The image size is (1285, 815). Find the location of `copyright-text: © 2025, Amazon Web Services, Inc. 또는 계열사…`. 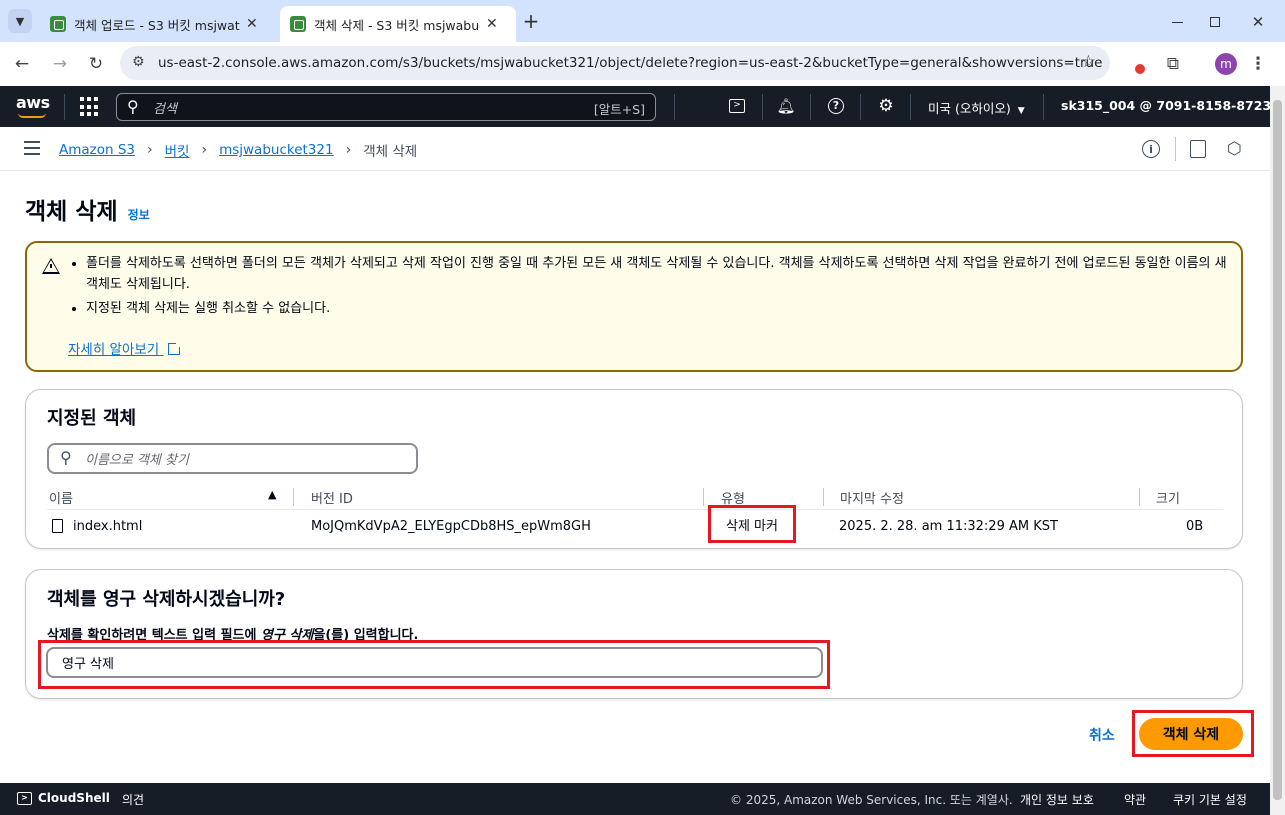

copyright-text: © 2025, Amazon Web Services, Inc. 또는 계열사… is located at coordinates (871, 800).